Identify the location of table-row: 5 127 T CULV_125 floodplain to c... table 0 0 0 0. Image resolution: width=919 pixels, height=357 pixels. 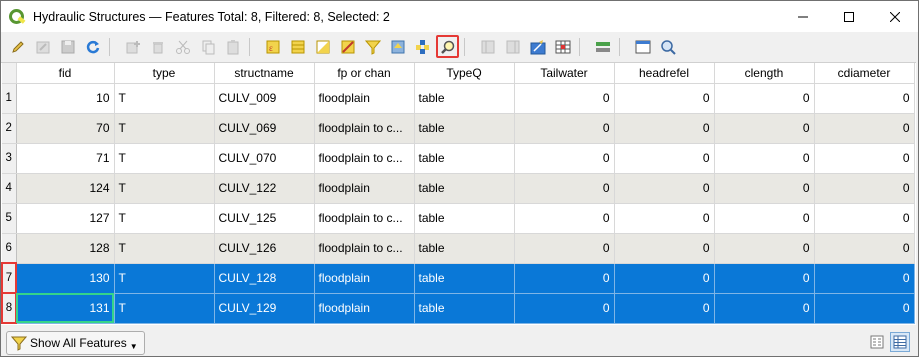
(458, 218).